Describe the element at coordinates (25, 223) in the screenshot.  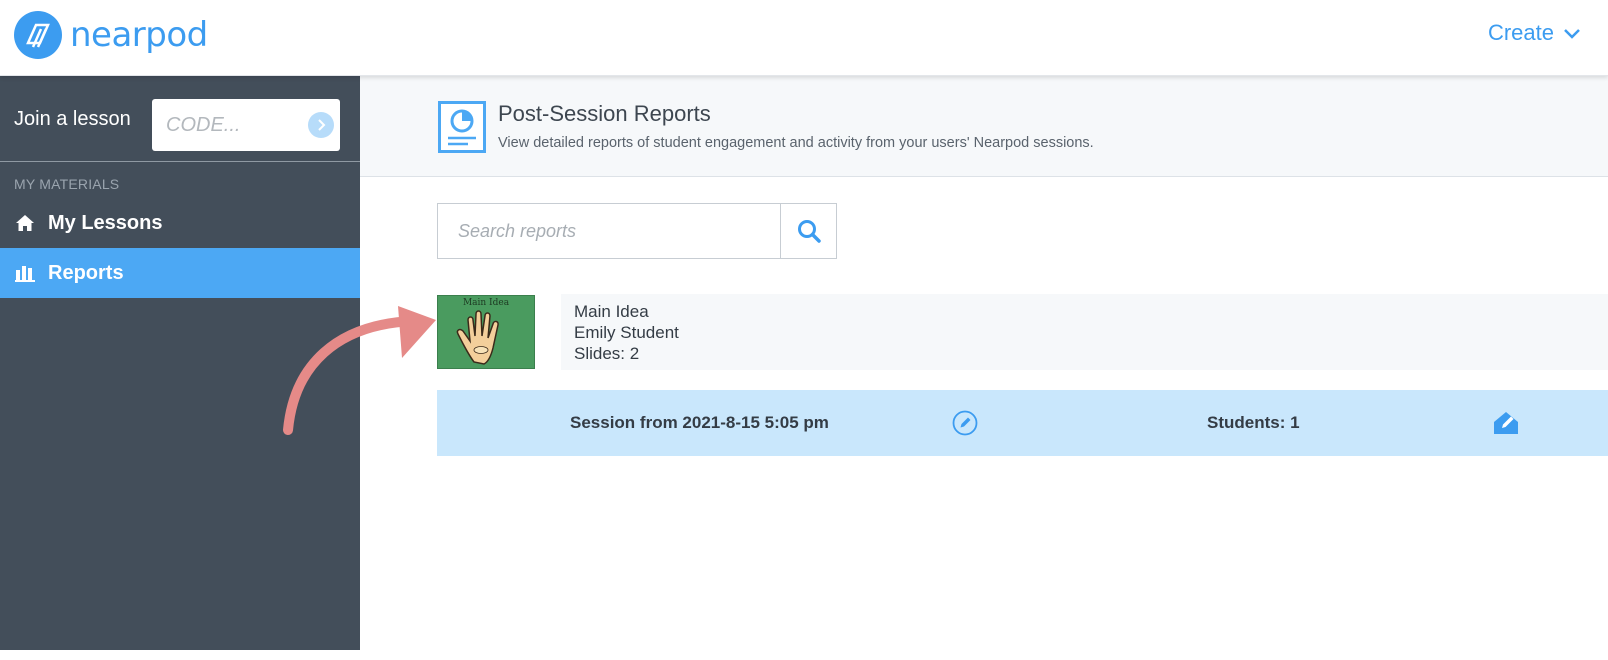
I see `home-icon` at that location.